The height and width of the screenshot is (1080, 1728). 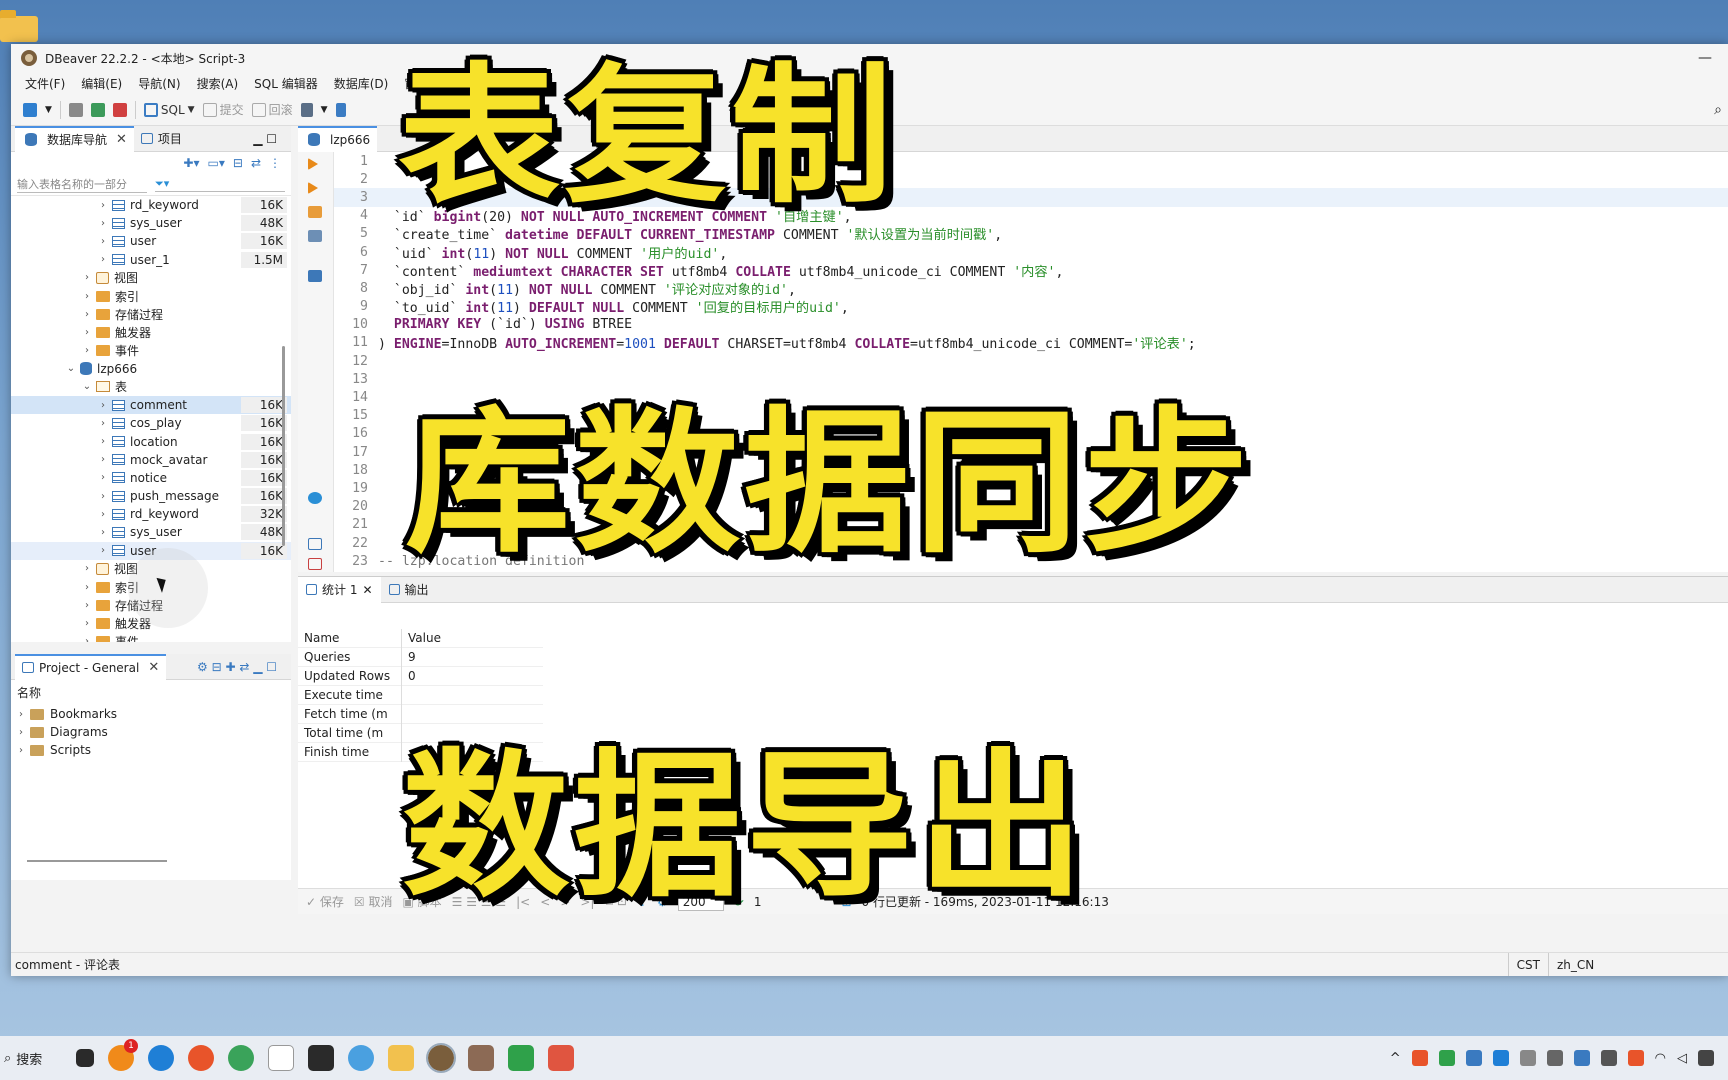 What do you see at coordinates (241, 1058) in the screenshot?
I see `chrome-icon` at bounding box center [241, 1058].